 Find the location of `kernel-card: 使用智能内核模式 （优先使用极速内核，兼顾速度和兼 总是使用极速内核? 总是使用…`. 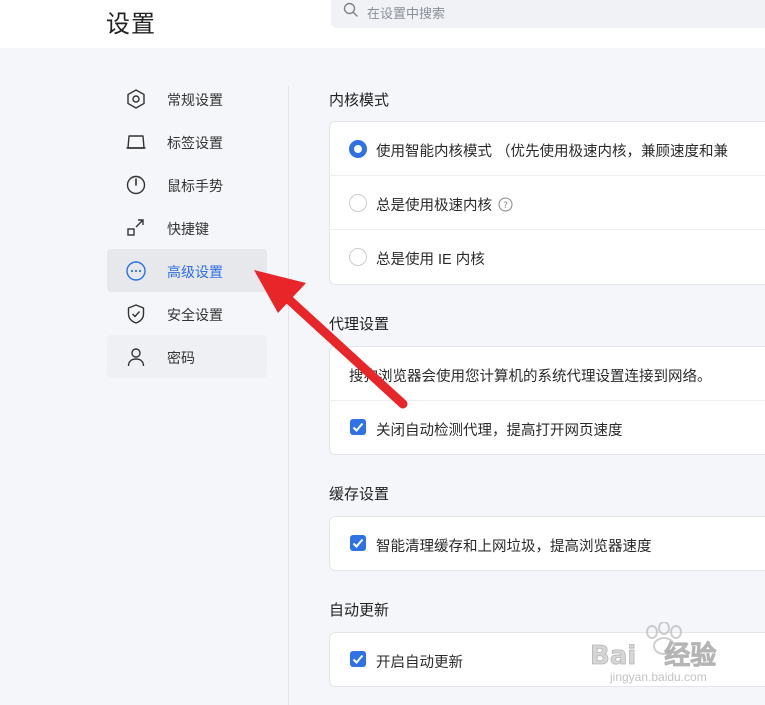

kernel-card: 使用智能内核模式 （优先使用极速内核，兼顾速度和兼 总是使用极速内核? 总是使用… is located at coordinates (547, 203).